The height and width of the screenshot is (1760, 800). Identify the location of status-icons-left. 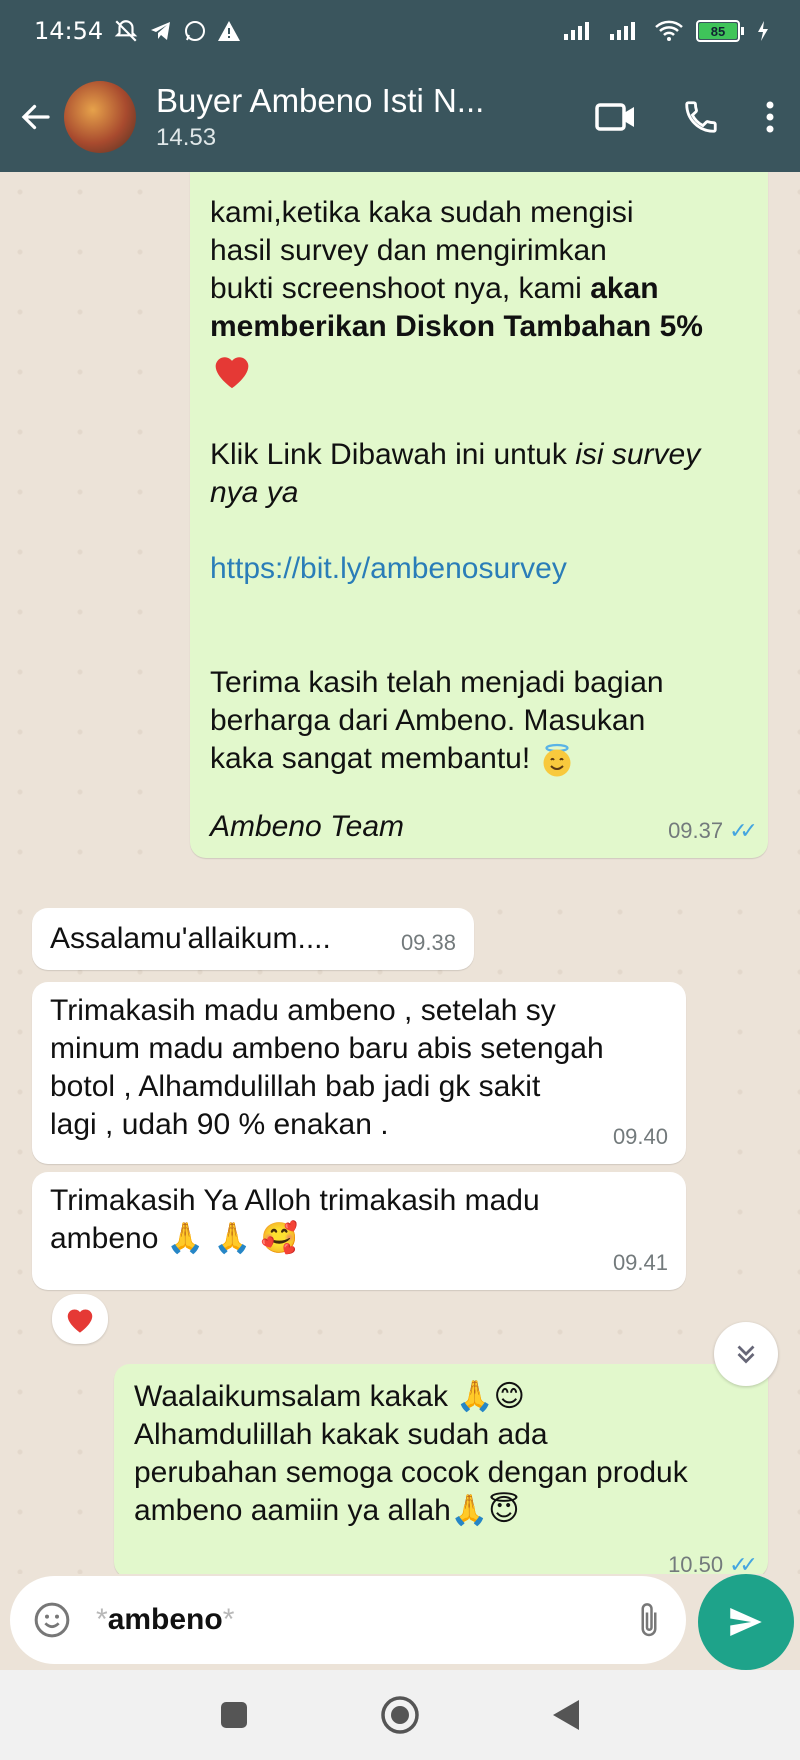
(177, 31).